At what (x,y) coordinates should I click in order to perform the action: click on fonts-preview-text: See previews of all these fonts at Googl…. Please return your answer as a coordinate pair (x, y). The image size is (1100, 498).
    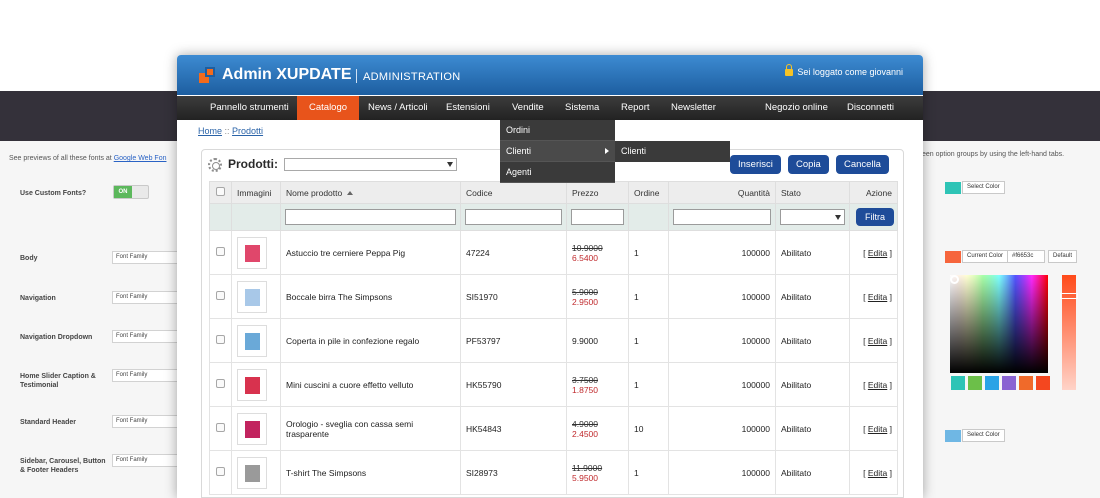
    Looking at the image, I should click on (88, 158).